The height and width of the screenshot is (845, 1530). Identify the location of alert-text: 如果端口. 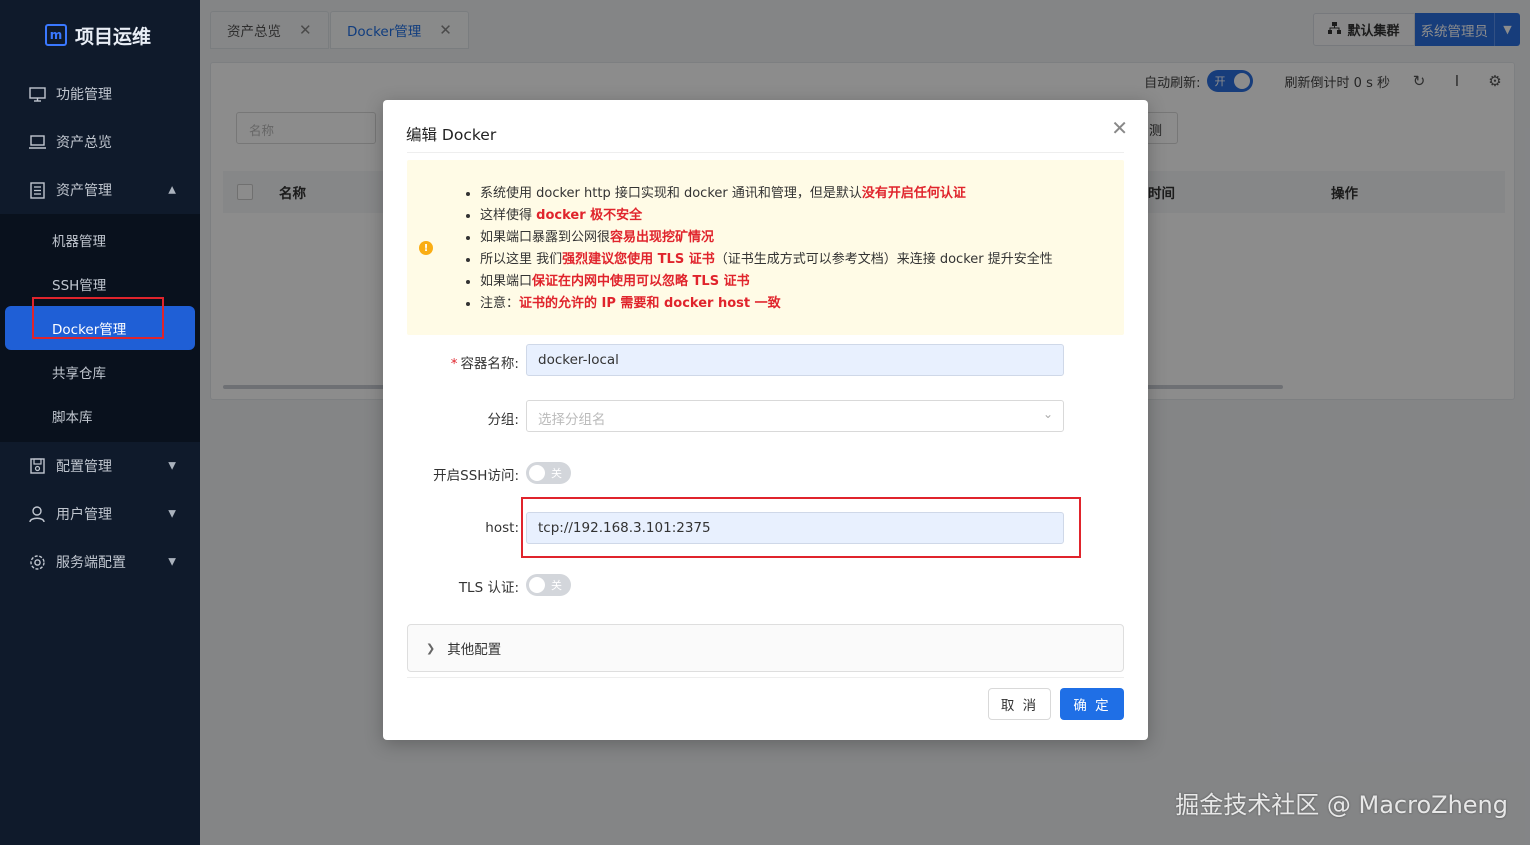
(506, 281).